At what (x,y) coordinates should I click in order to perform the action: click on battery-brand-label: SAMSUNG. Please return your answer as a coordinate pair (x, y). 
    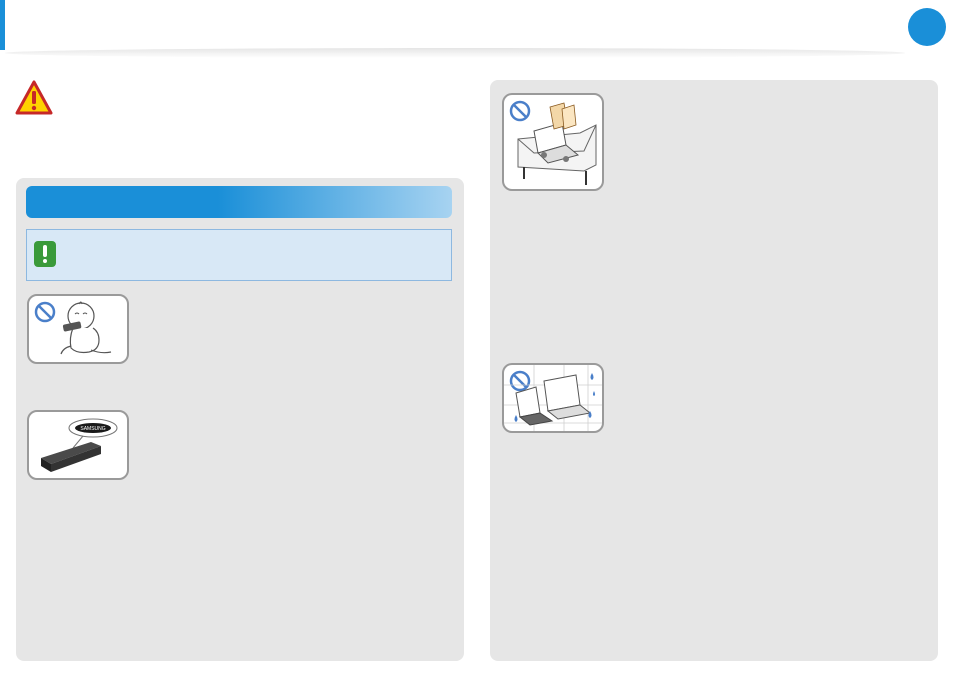
    Looking at the image, I should click on (92, 429).